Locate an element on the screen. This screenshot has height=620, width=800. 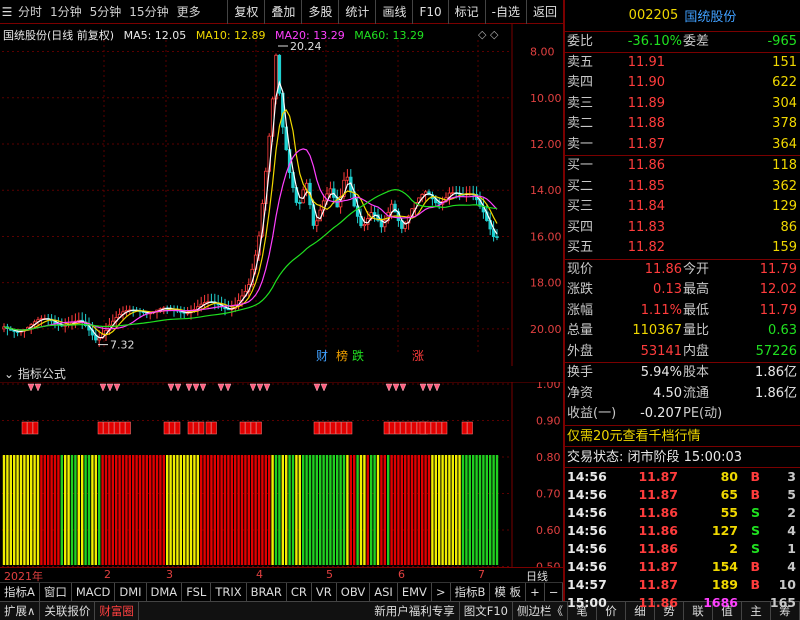
indicator-tab-11: ASI is located at coordinates (384, 592).